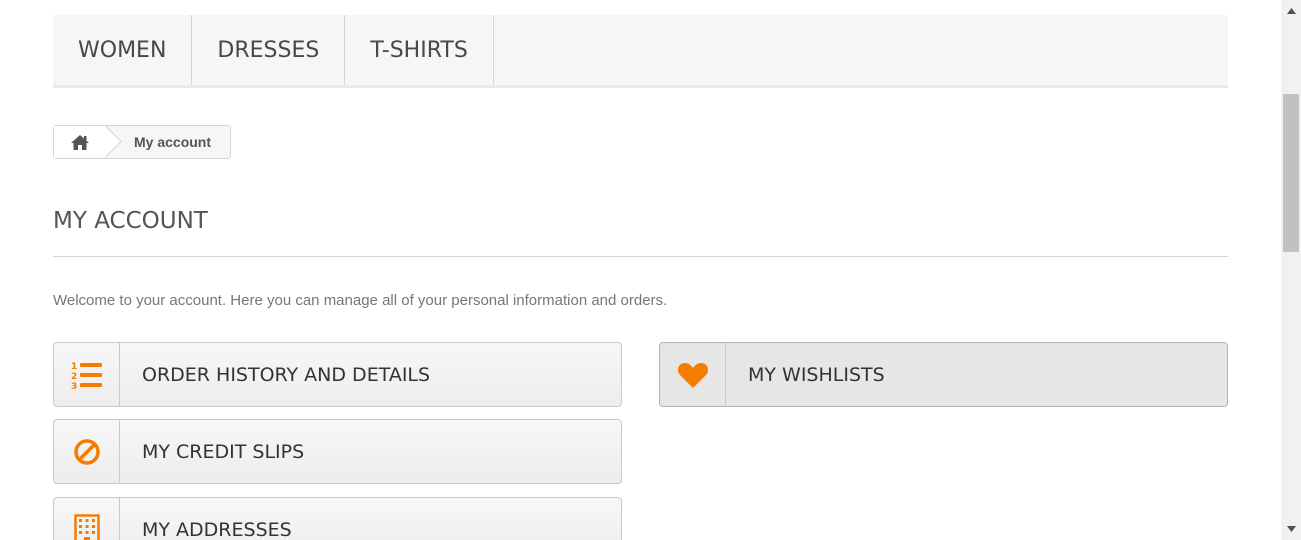 The width and height of the screenshot is (1301, 540). I want to click on chevron-down-icon, so click(1291, 528).